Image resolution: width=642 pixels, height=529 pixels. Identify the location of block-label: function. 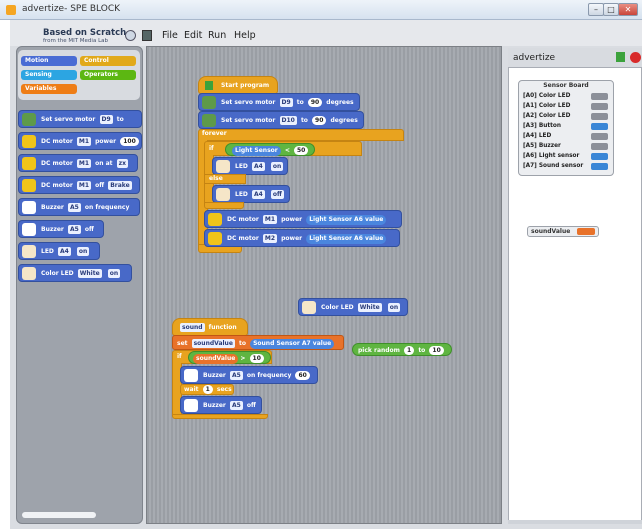
(222, 327).